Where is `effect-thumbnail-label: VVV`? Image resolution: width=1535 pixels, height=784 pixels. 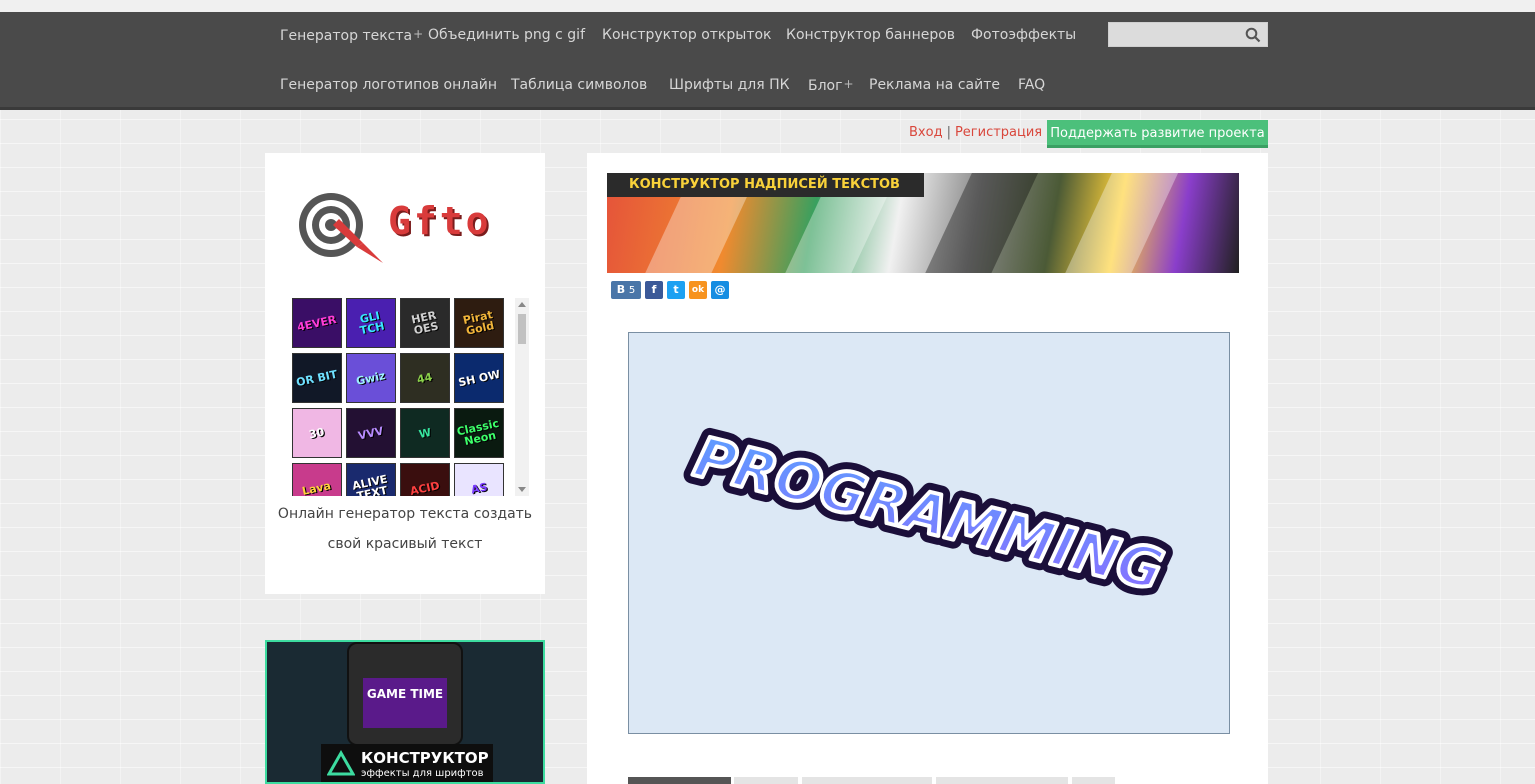
effect-thumbnail-label: VVV is located at coordinates (371, 433).